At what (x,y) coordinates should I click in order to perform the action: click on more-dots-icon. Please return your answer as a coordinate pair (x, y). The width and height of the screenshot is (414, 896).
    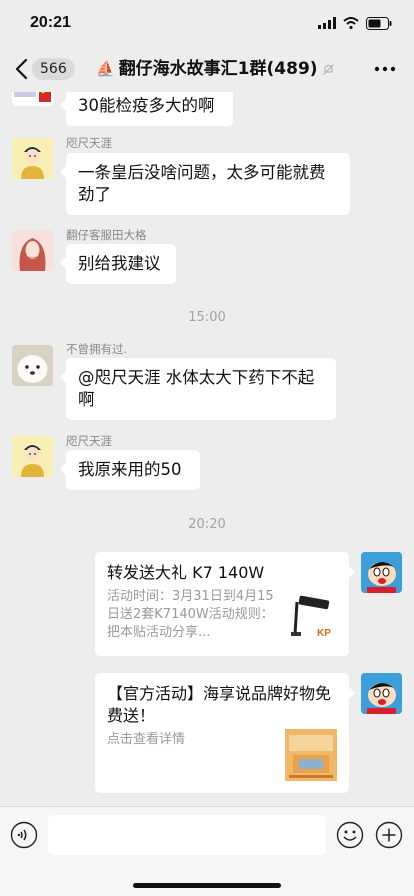
    Looking at the image, I should click on (385, 69).